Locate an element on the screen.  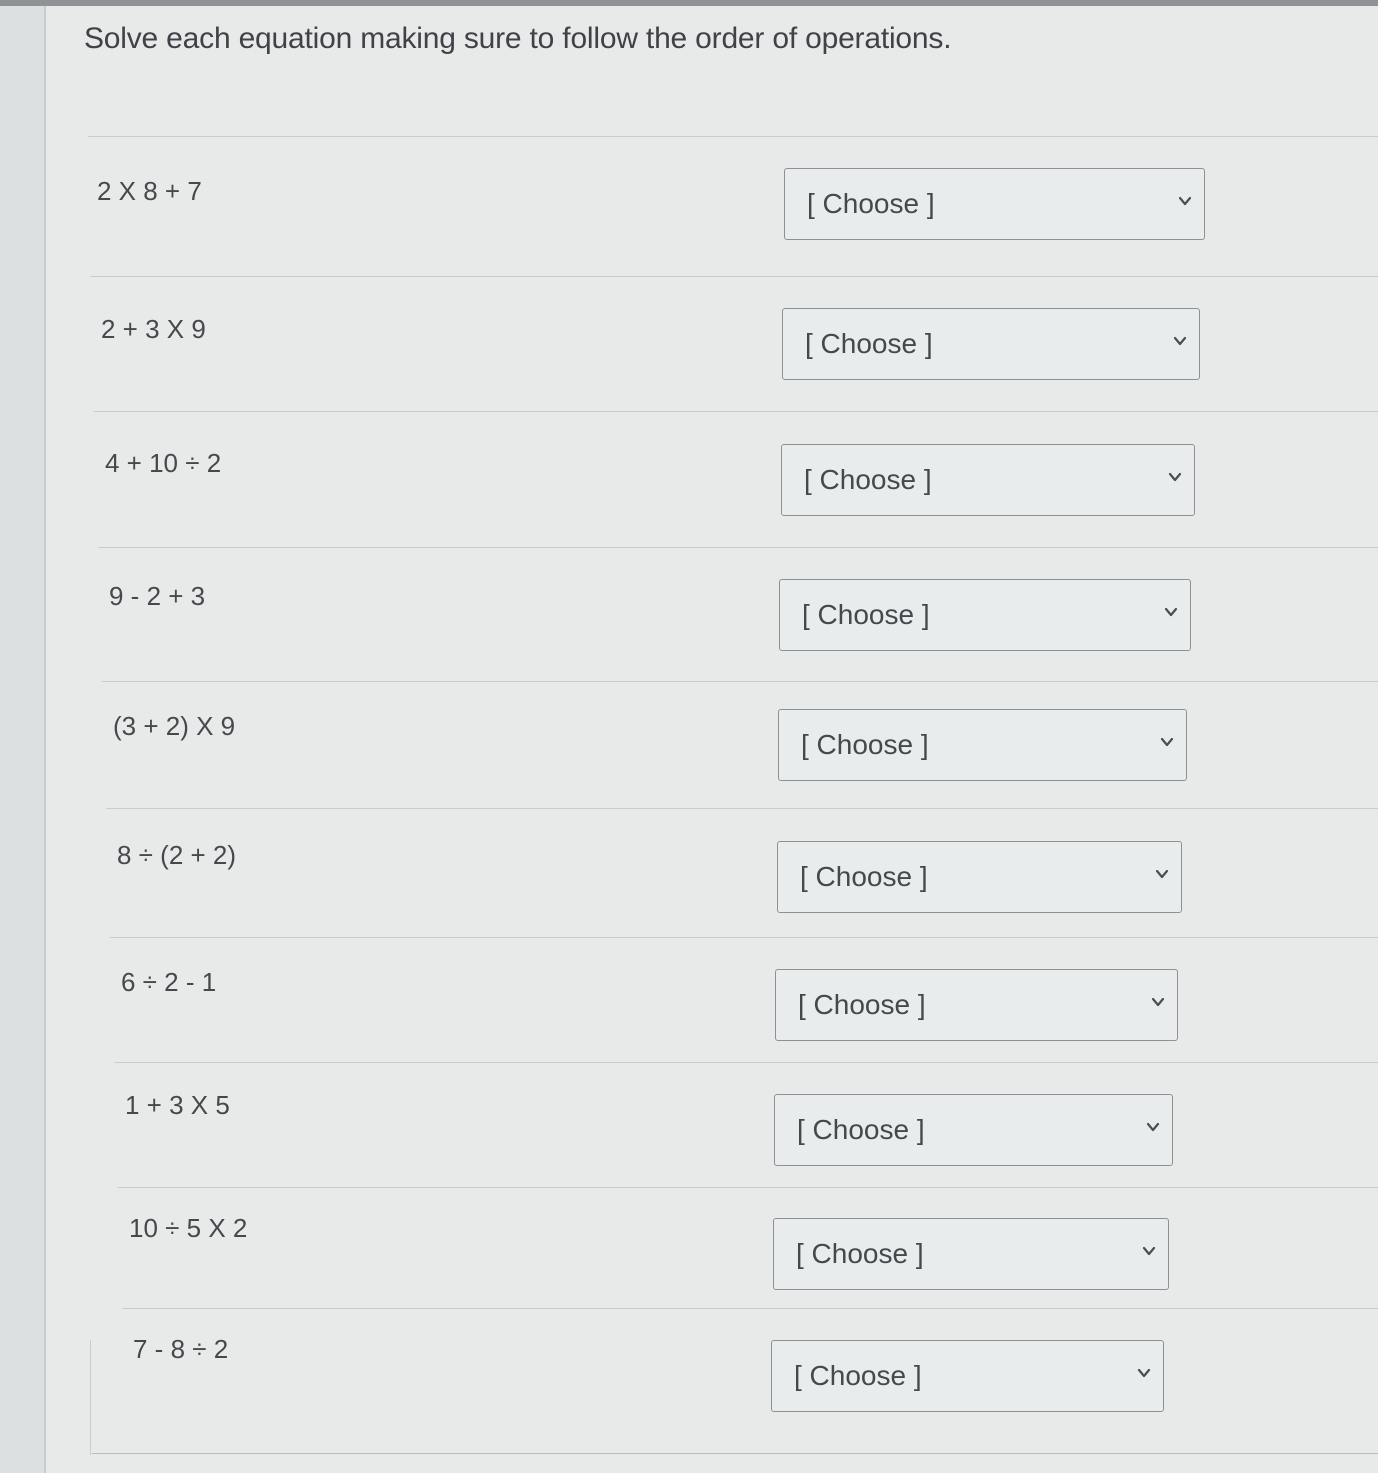
equation-prompt: 7 - 8 ÷ 2 is located at coordinates (181, 1349).